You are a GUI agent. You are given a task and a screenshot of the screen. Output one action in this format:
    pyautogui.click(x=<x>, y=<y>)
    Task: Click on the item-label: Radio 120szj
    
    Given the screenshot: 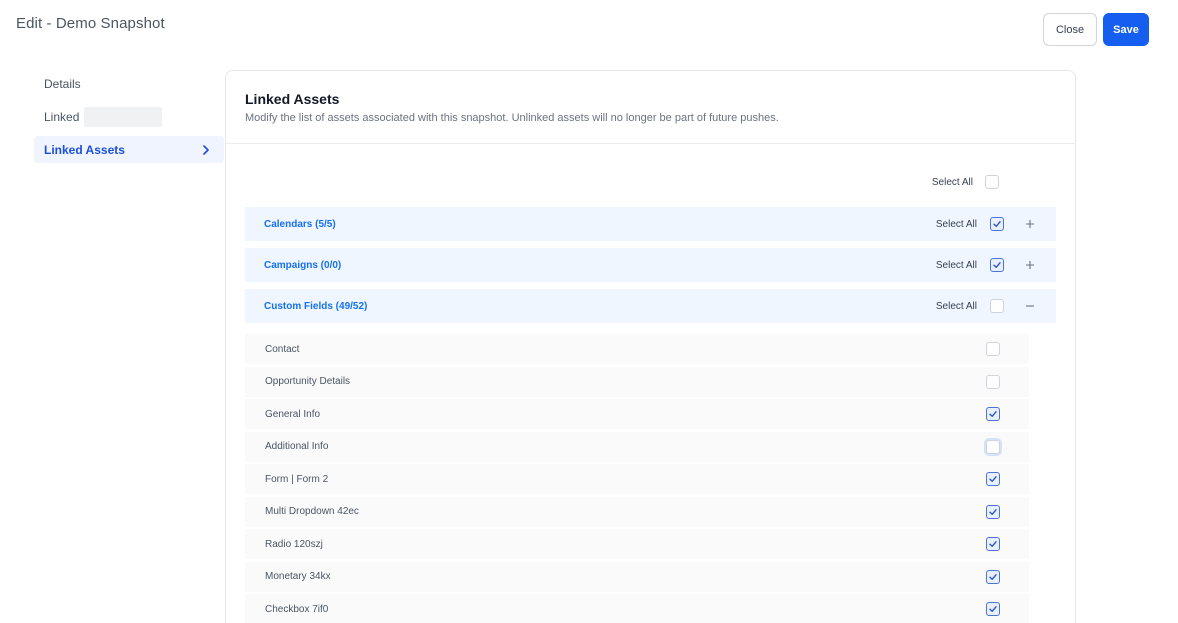 What is the action you would take?
    pyautogui.click(x=294, y=544)
    